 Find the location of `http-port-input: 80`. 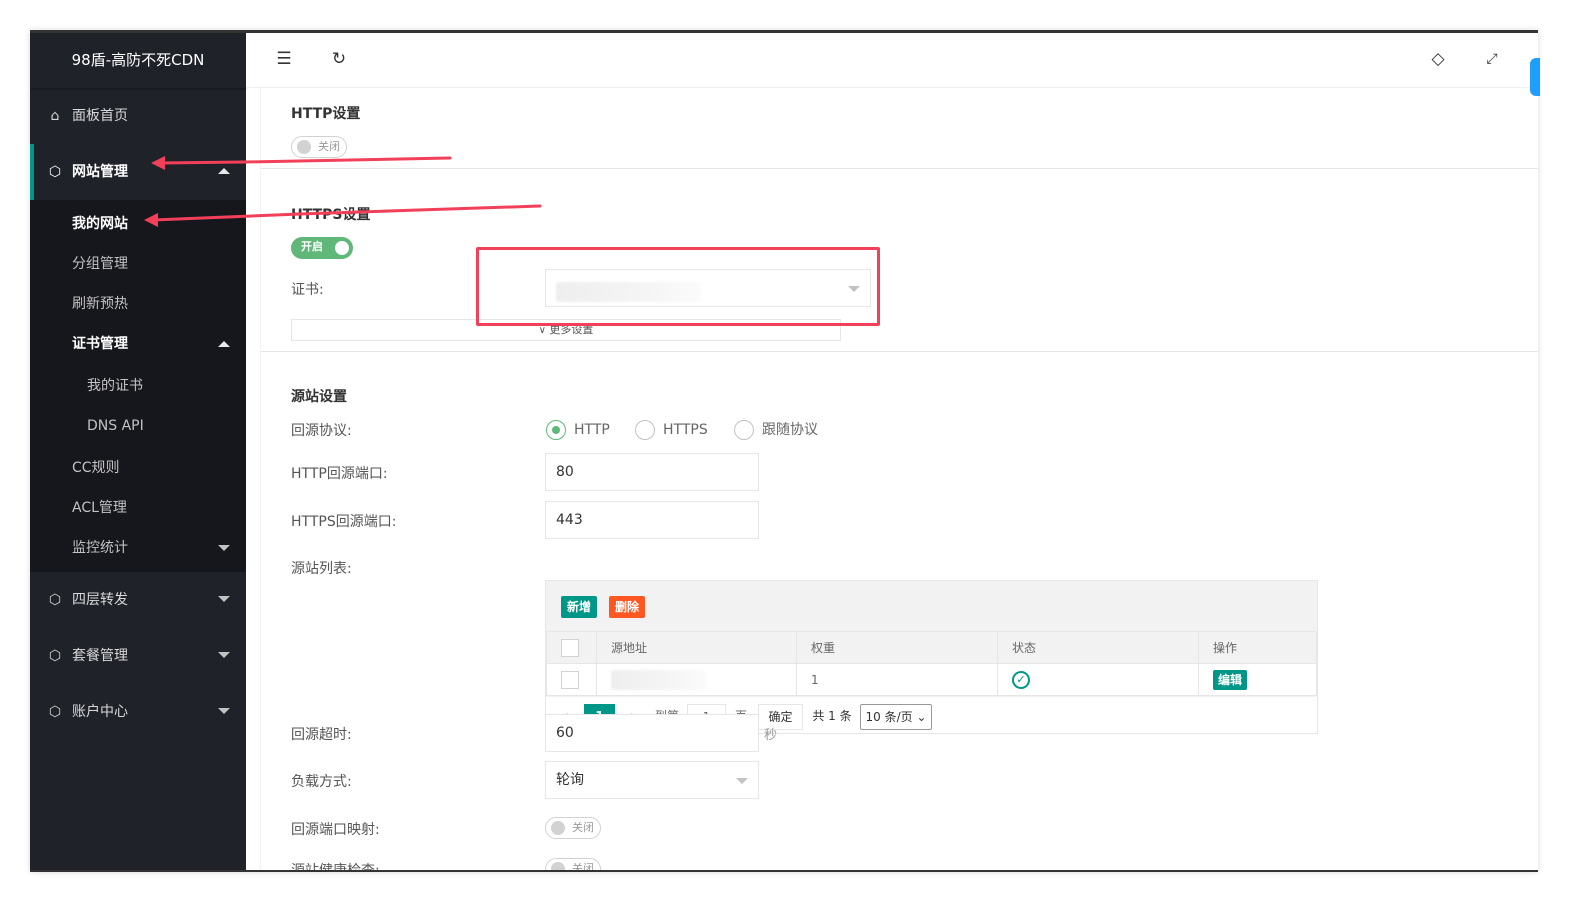

http-port-input: 80 is located at coordinates (652, 472).